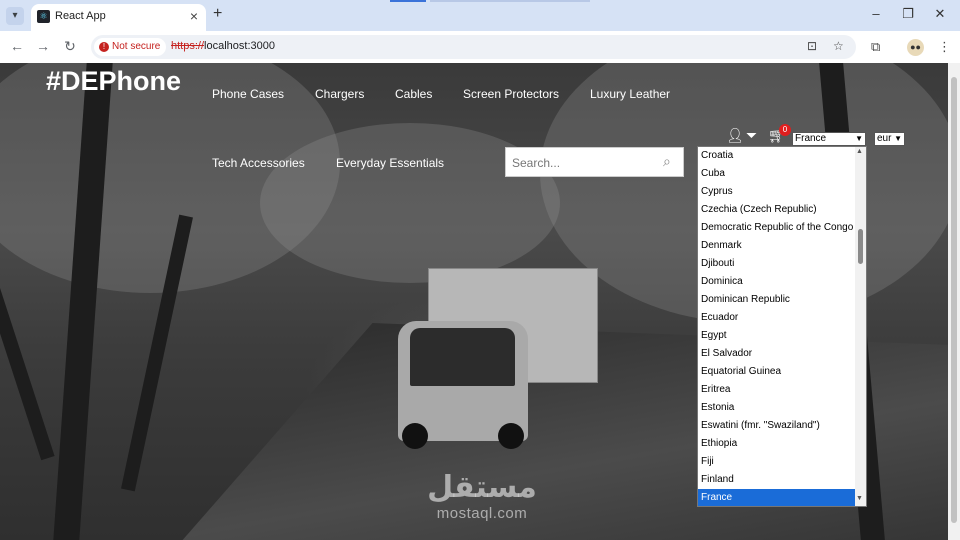 Image resolution: width=960 pixels, height=540 pixels. Describe the element at coordinates (776, 210) in the screenshot. I see `country-option: Czechia (Czech Republic)` at that location.